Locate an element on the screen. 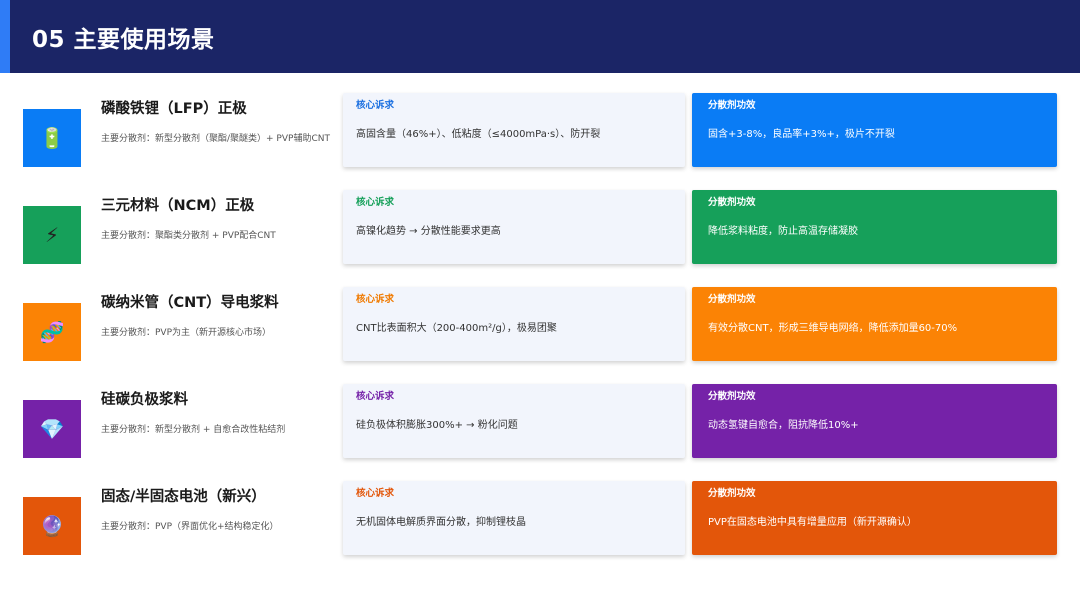 The image size is (1080, 608). need-text: 高镍化趋势 → 分散性能要求更高 is located at coordinates (428, 231).